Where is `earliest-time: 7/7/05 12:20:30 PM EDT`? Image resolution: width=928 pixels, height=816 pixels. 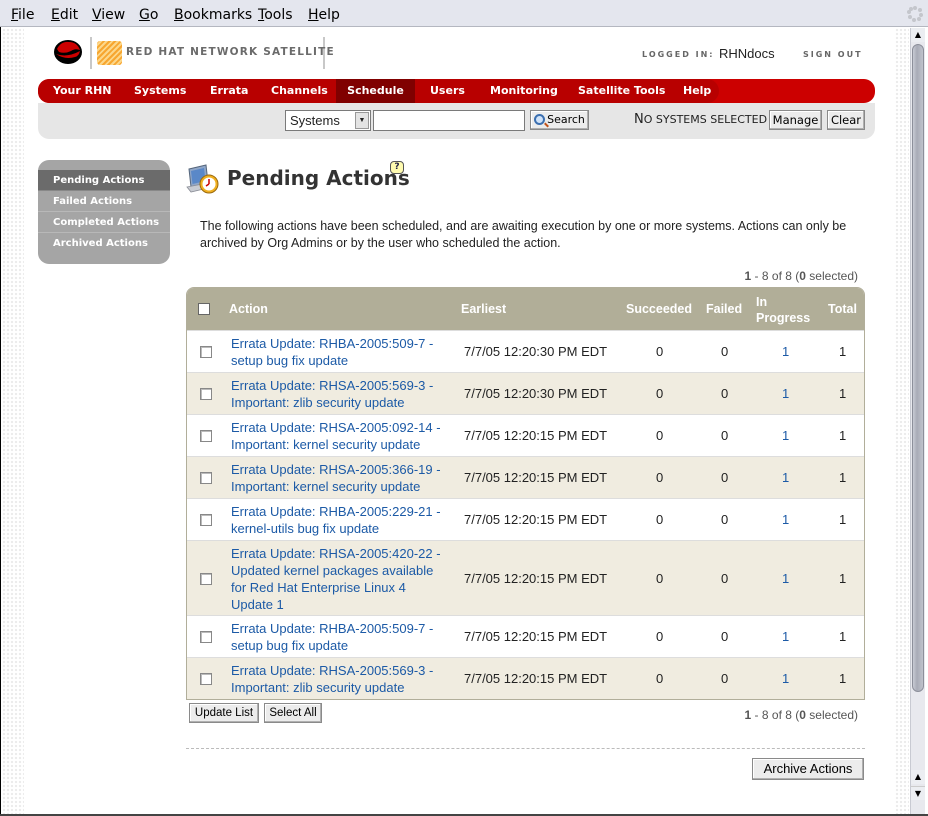
earliest-time: 7/7/05 12:20:30 PM EDT is located at coordinates (536, 393).